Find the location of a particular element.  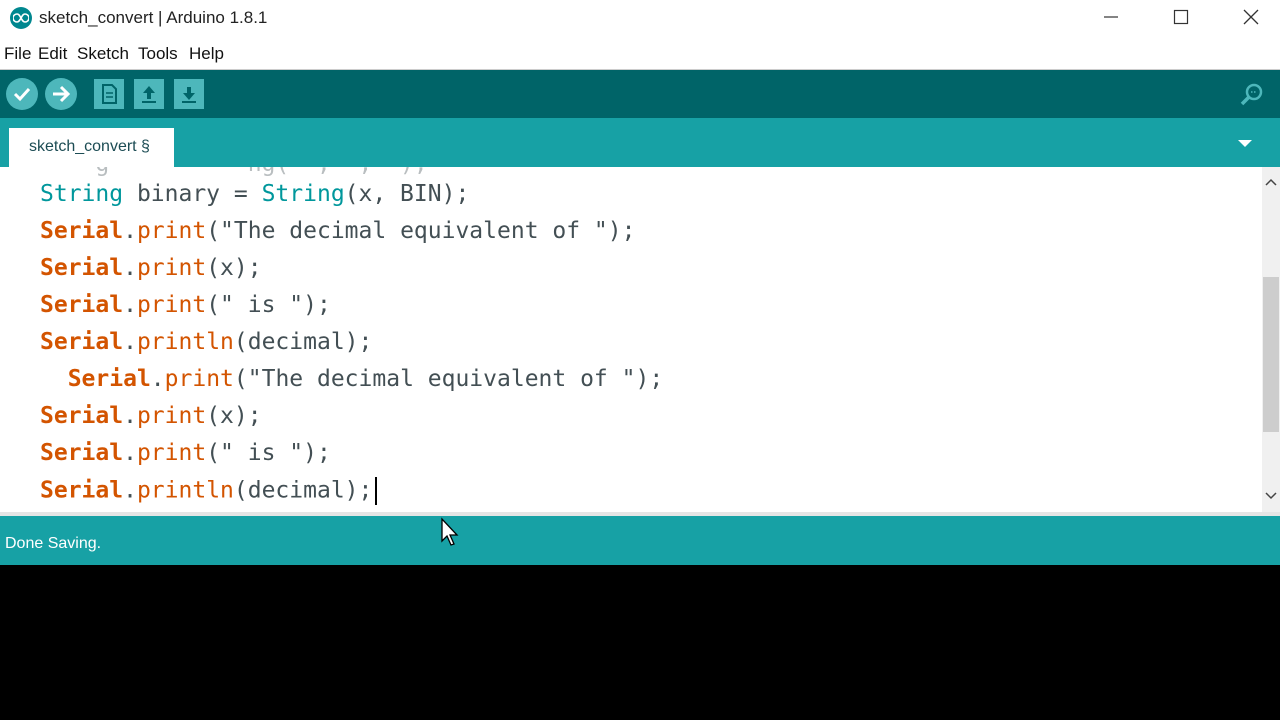

serial-monitor-button is located at coordinates (1252, 94).